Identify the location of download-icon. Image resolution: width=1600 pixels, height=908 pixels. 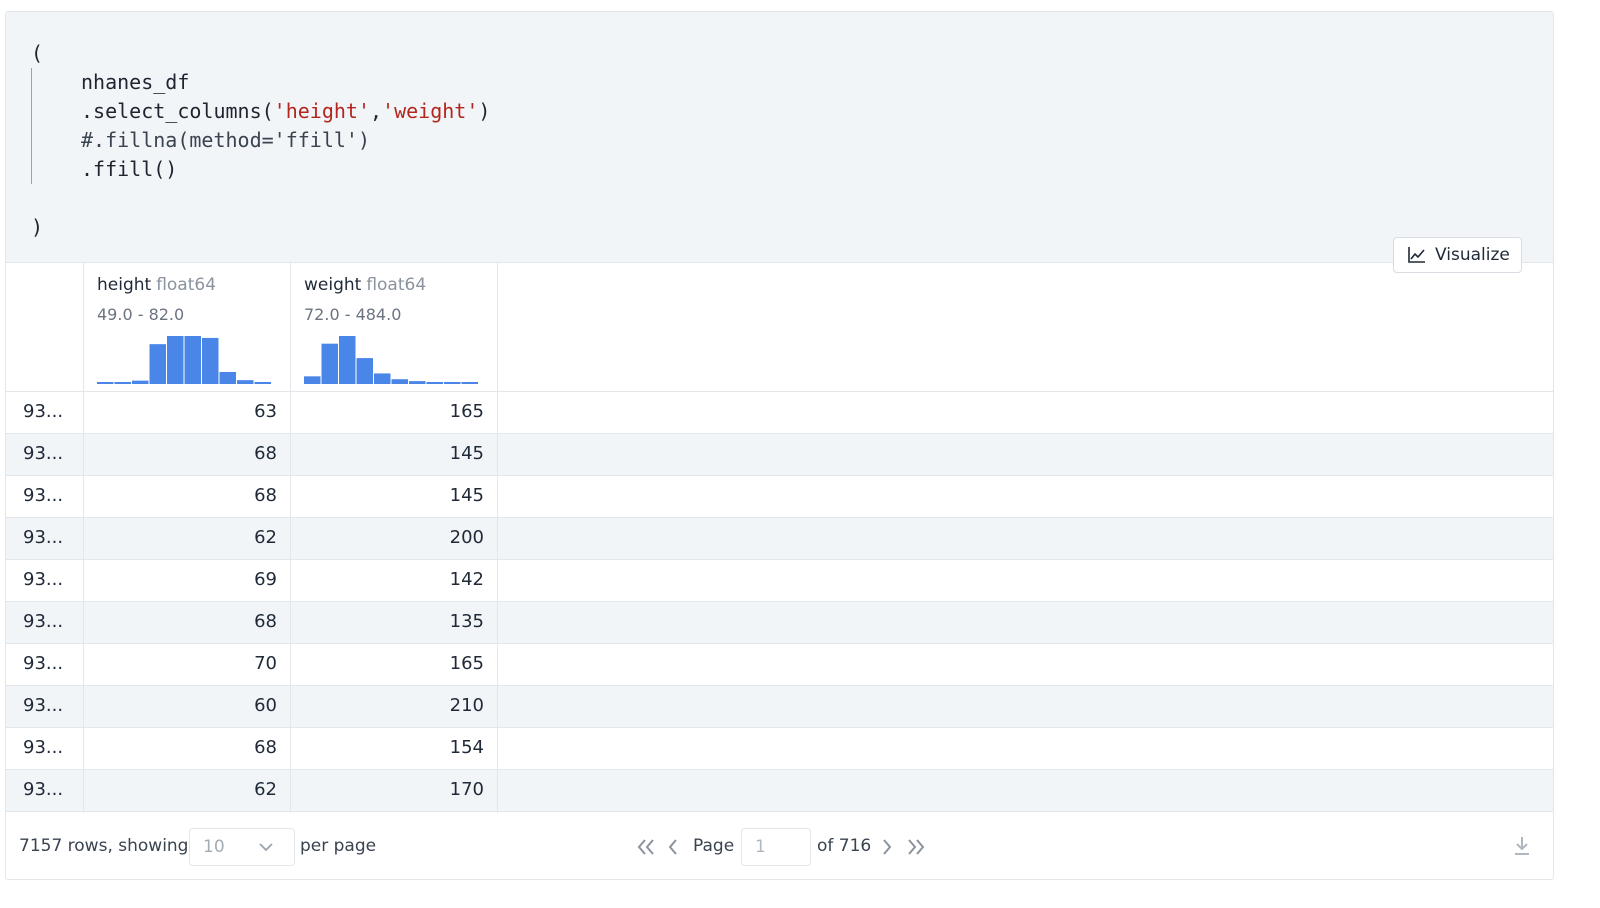
(1522, 846).